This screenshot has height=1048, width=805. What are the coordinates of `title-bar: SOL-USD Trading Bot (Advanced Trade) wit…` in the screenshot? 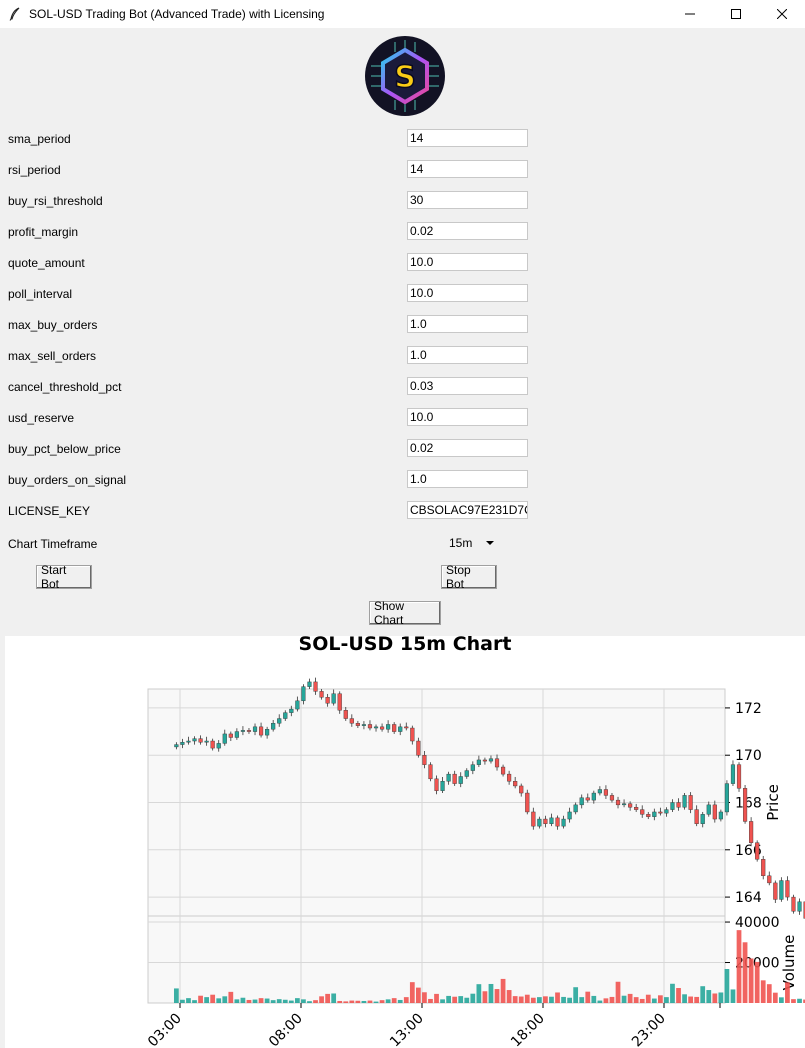 It's located at (402, 14).